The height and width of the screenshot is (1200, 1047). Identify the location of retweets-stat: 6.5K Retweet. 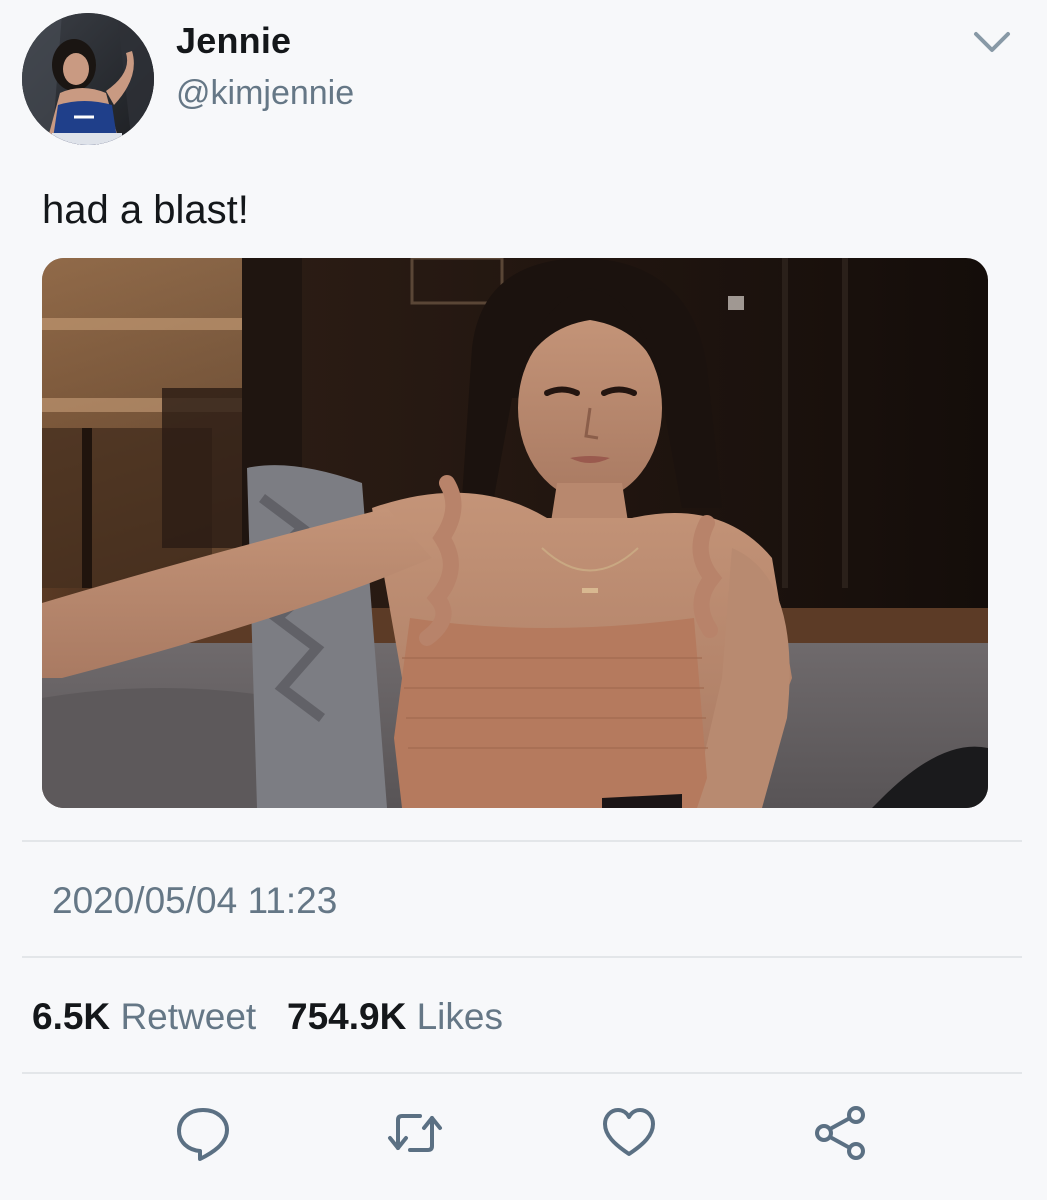
(149, 1016).